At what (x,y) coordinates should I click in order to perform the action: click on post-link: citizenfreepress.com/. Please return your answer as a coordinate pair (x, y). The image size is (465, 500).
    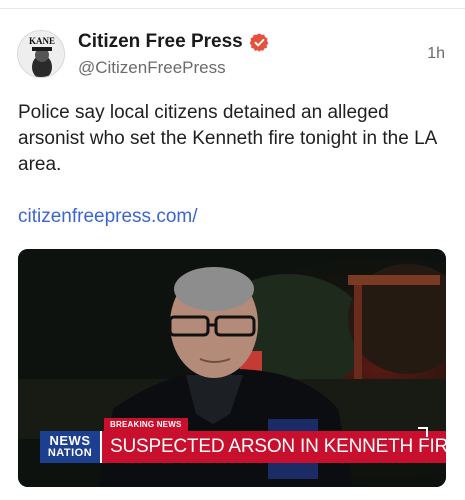
    Looking at the image, I should click on (108, 217).